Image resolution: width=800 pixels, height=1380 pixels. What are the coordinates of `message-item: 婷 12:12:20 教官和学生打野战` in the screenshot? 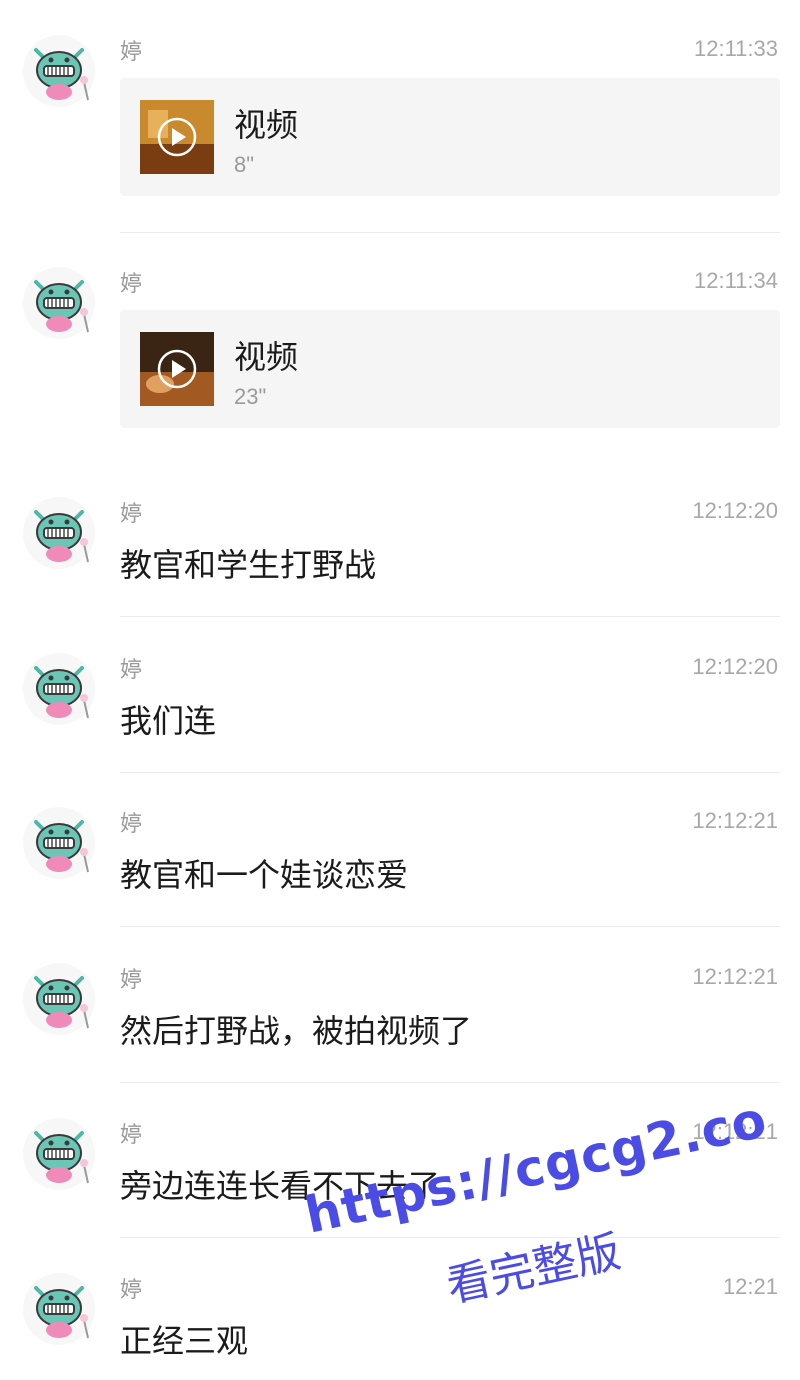 It's located at (400, 557).